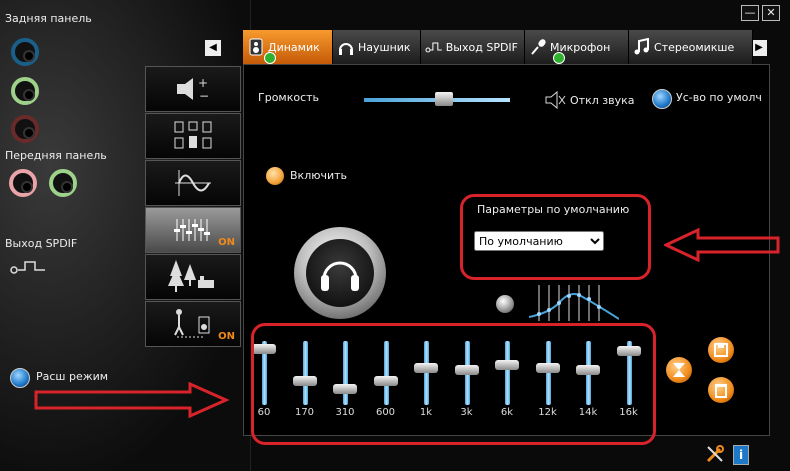 The height and width of the screenshot is (471, 790). What do you see at coordinates (750, 13) in the screenshot?
I see `minimize-button: —` at bounding box center [750, 13].